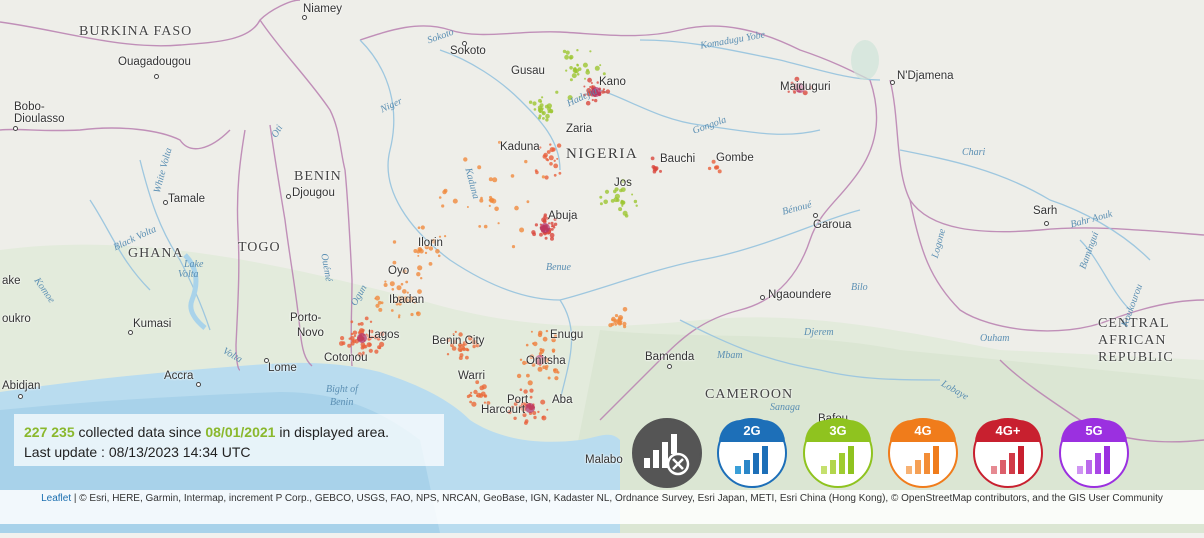 This screenshot has height=538, width=1204. Describe the element at coordinates (579, 129) in the screenshot. I see `city-label-zaria: Zaria` at that location.